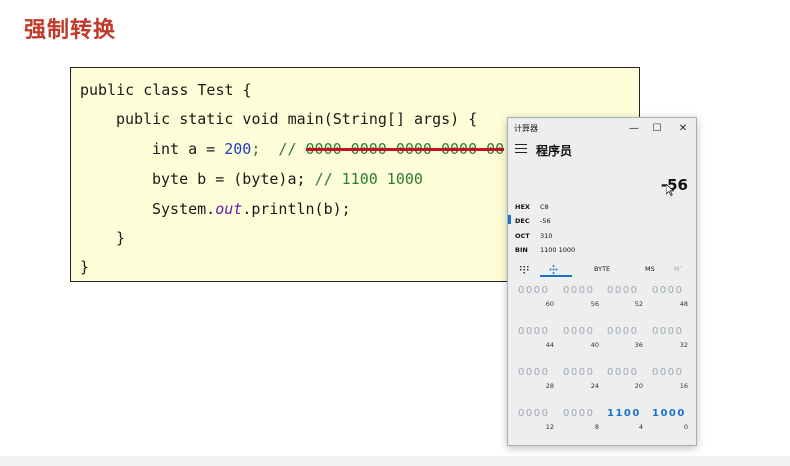 Image resolution: width=790 pixels, height=466 pixels. I want to click on active-tab-underline, so click(556, 276).